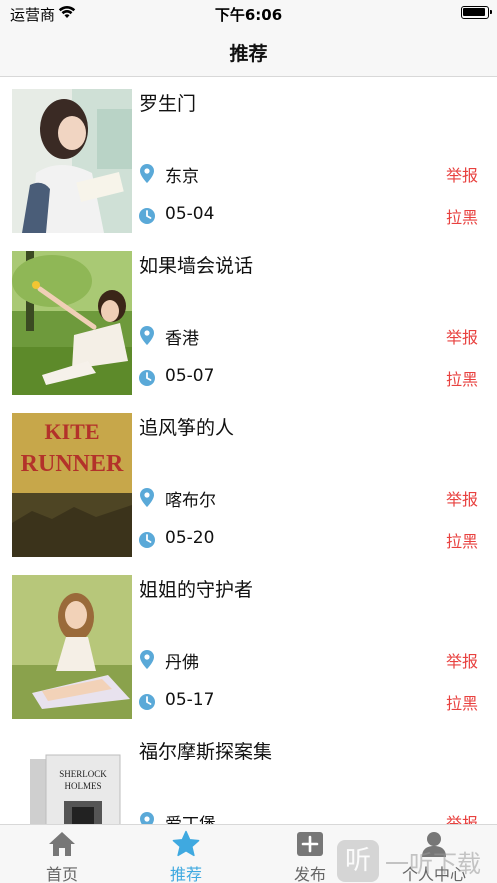  I want to click on date-label: 05-17, so click(190, 700).